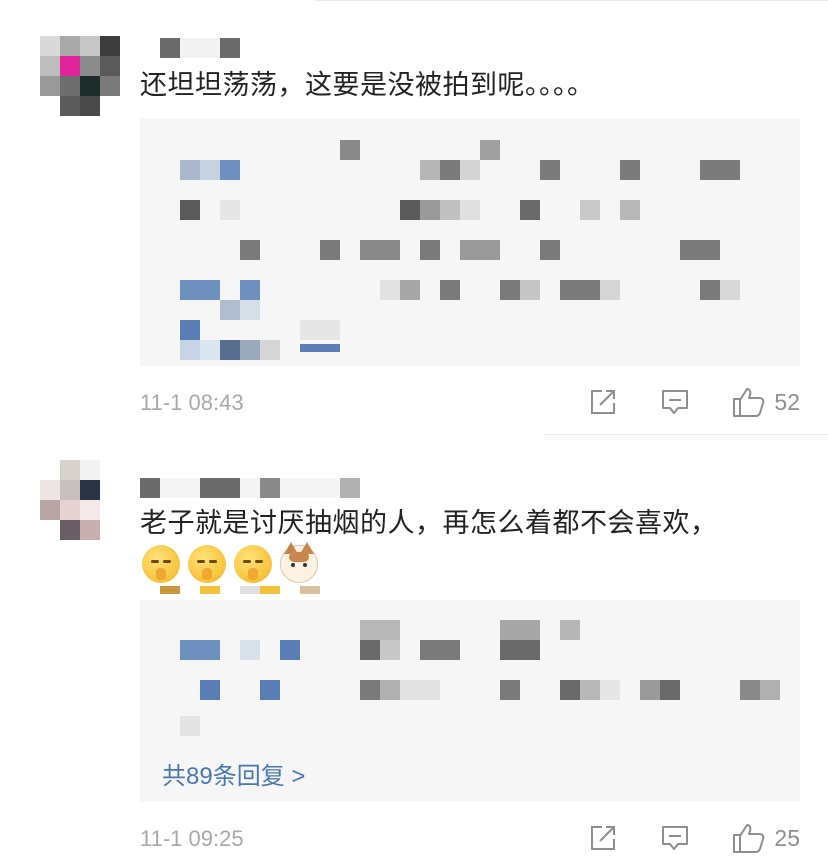 The width and height of the screenshot is (828, 858). Describe the element at coordinates (429, 523) in the screenshot. I see `comment-text: 老子就是讨厌抽烟的人，再怎么着都不会喜欢，` at that location.